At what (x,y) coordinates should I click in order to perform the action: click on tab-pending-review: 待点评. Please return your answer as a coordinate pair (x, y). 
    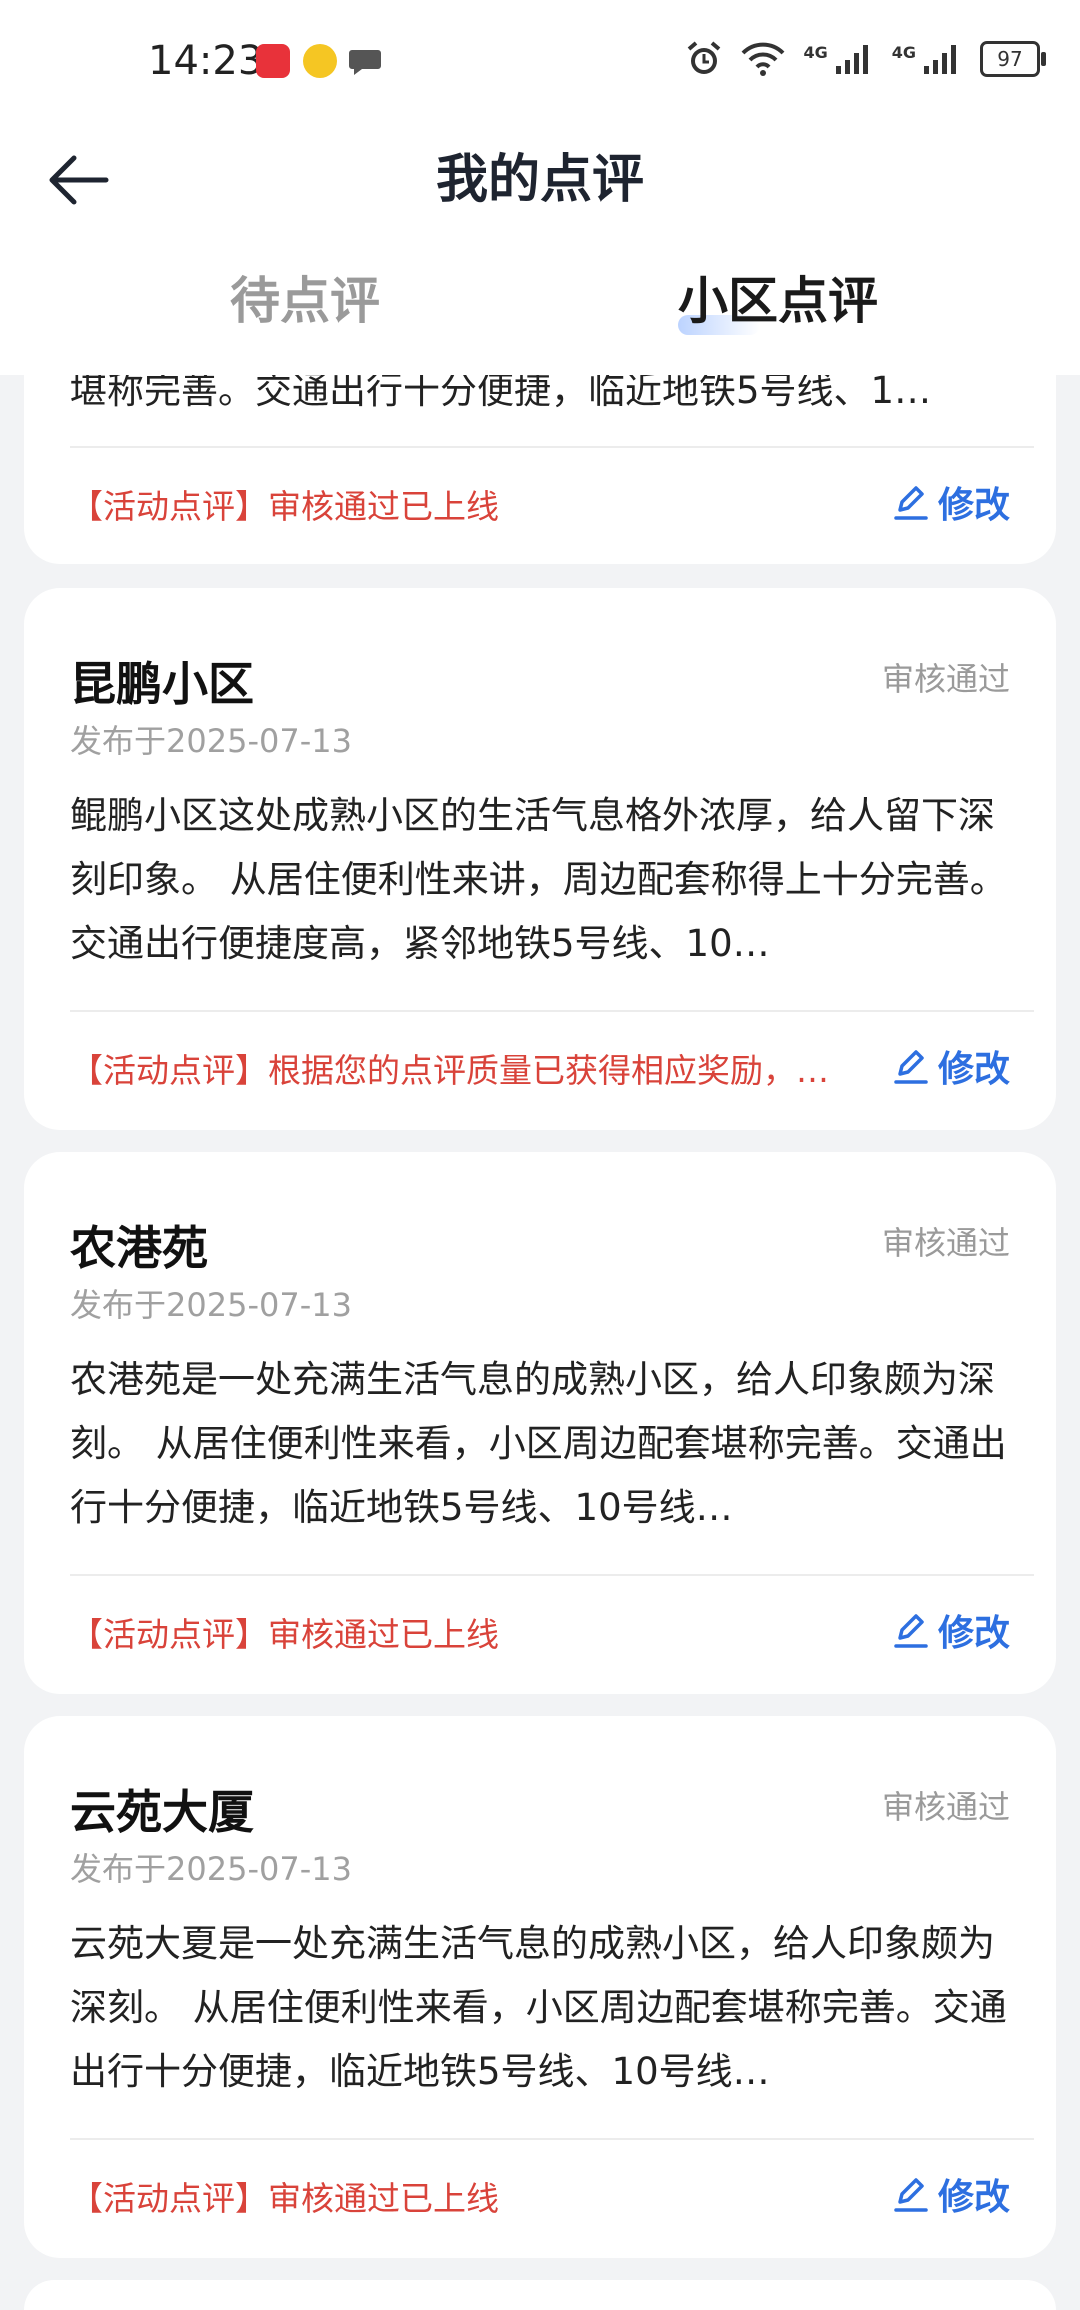
    Looking at the image, I should click on (305, 301).